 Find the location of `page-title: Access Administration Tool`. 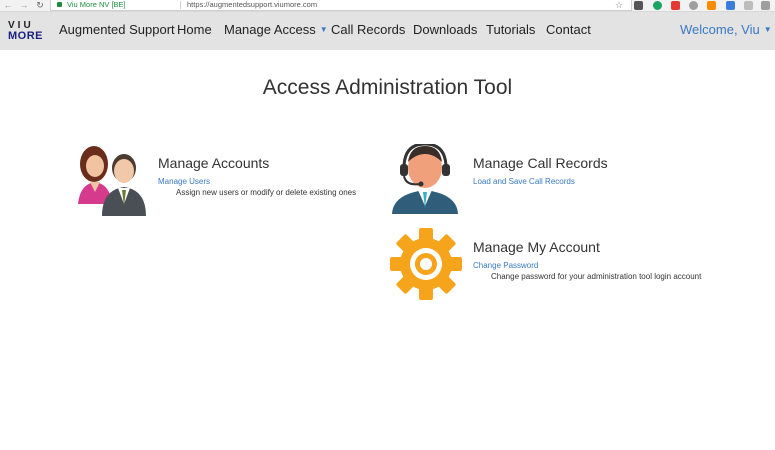

page-title: Access Administration Tool is located at coordinates (387, 87).